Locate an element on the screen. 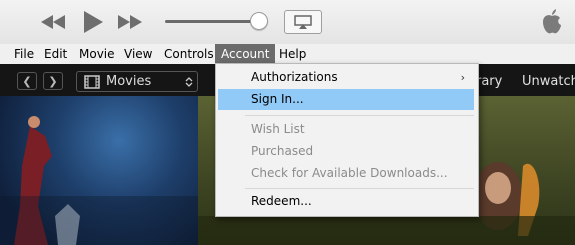  back-button: ❮ is located at coordinates (27, 81).